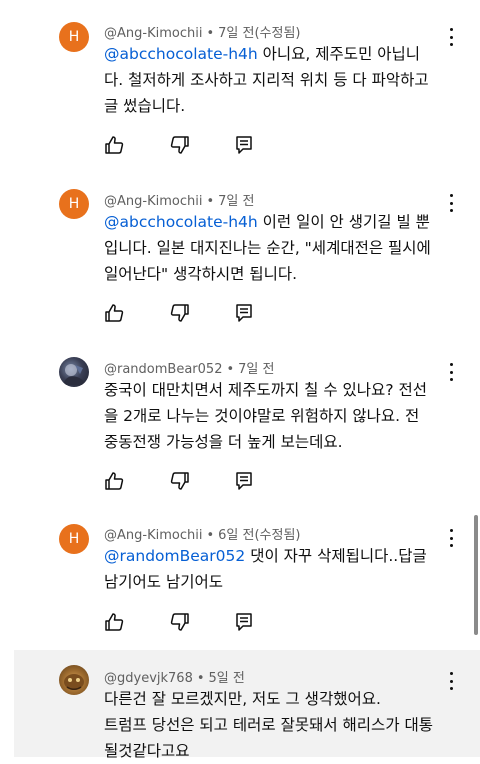 Image resolution: width=480 pixels, height=764 pixels. What do you see at coordinates (163, 369) in the screenshot?
I see `author-handle: @randomBear052` at bounding box center [163, 369].